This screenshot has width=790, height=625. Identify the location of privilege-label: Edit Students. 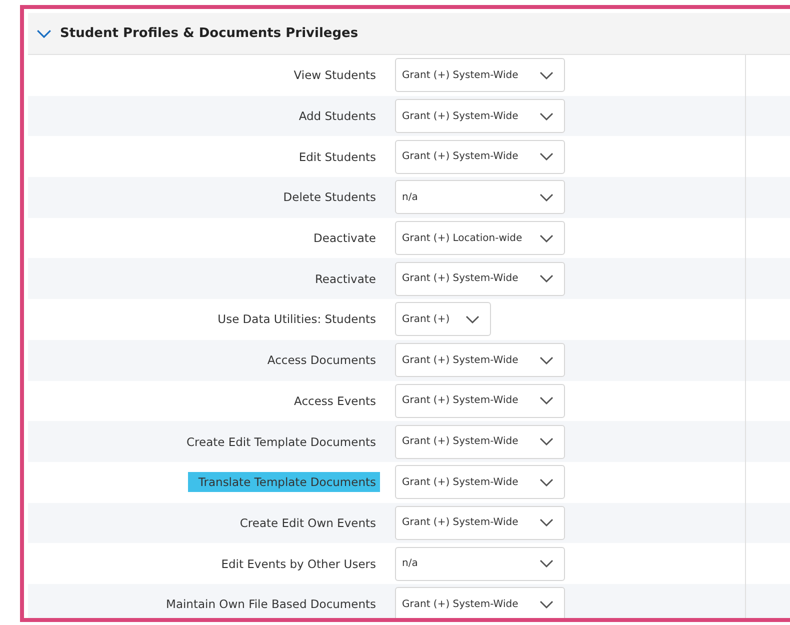
(337, 157).